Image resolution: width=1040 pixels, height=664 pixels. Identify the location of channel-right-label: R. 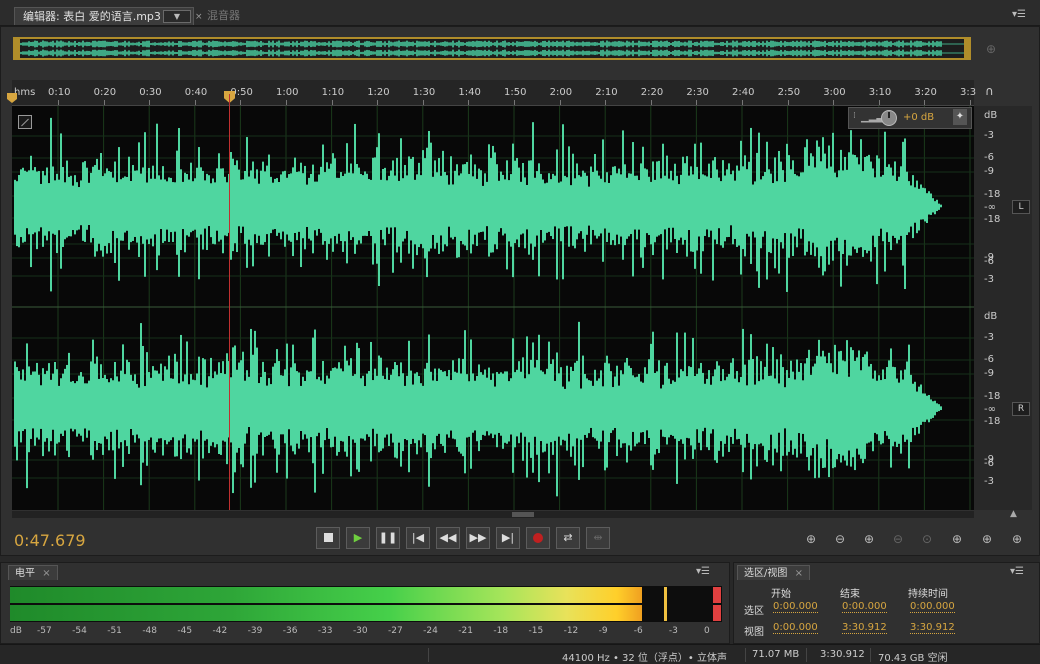
(1021, 409).